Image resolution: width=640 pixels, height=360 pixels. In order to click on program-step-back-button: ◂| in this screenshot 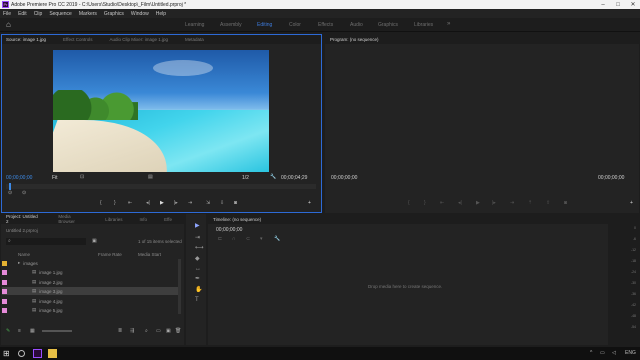, I will do `click(460, 203)`.